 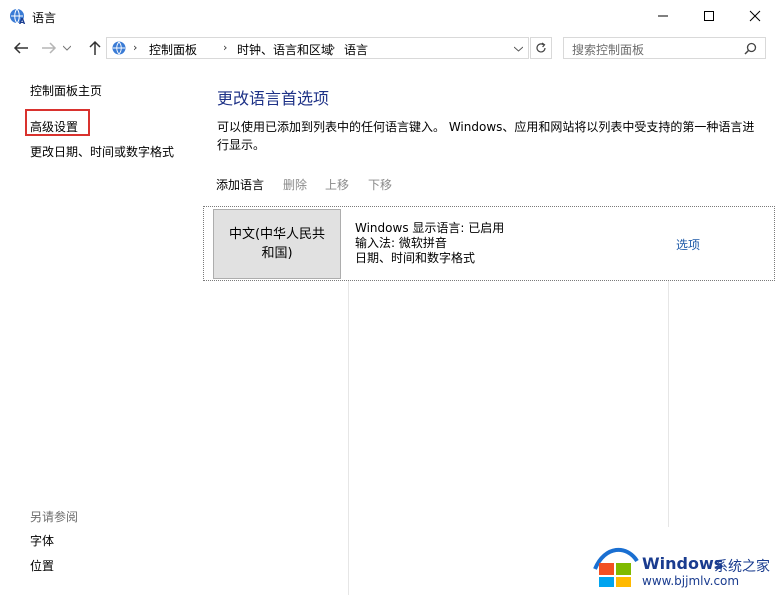 I want to click on sidebar-link-change-date-format: 更改日期、时间或数字格式, so click(x=102, y=151).